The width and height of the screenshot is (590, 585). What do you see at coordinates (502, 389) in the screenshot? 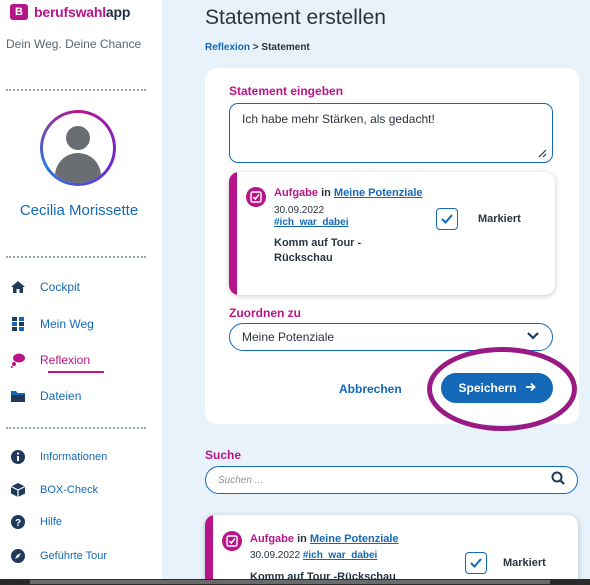
I see `highlight-annotation-ring` at bounding box center [502, 389].